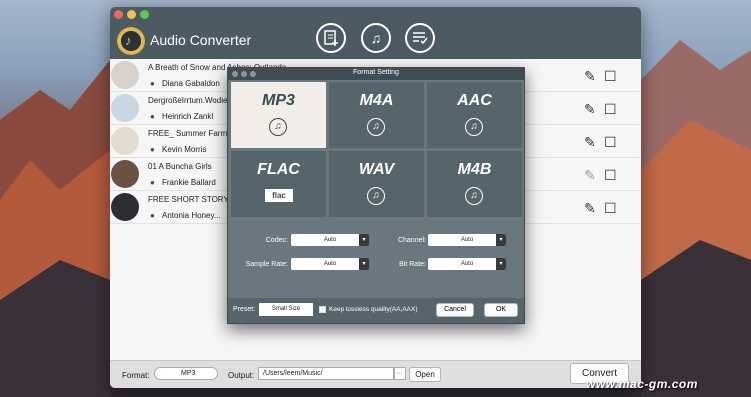 Image resolution: width=751 pixels, height=397 pixels. What do you see at coordinates (376, 184) in the screenshot?
I see `format-option-wav: WAV ♫` at bounding box center [376, 184].